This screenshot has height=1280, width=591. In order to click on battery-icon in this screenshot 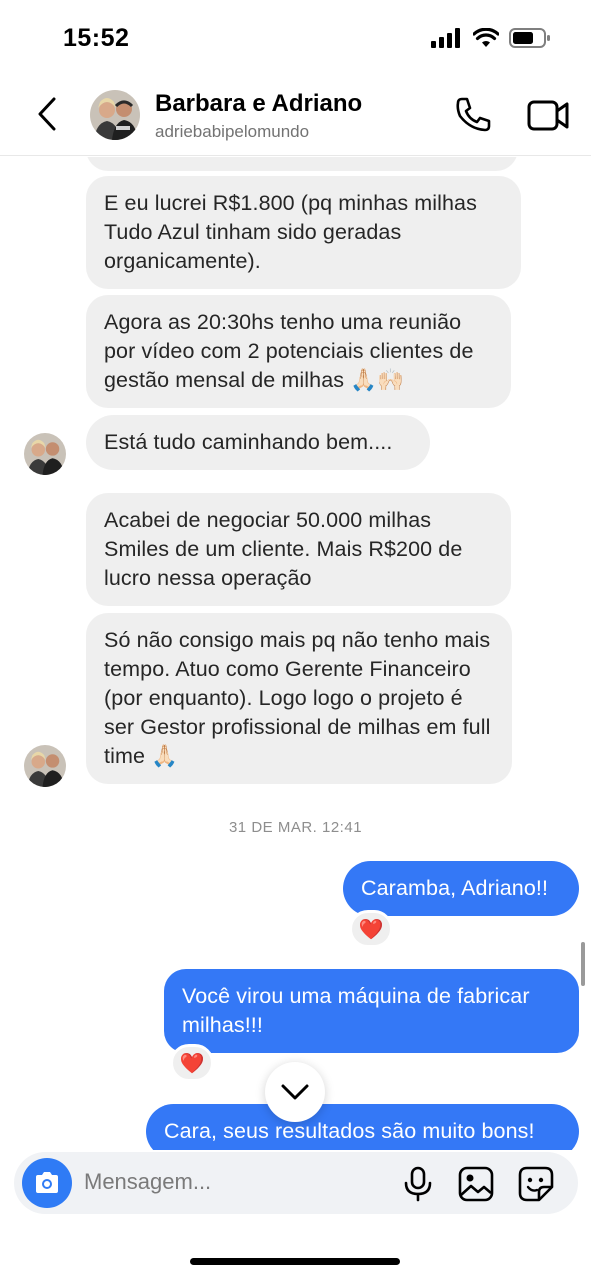, I will do `click(529, 38)`.